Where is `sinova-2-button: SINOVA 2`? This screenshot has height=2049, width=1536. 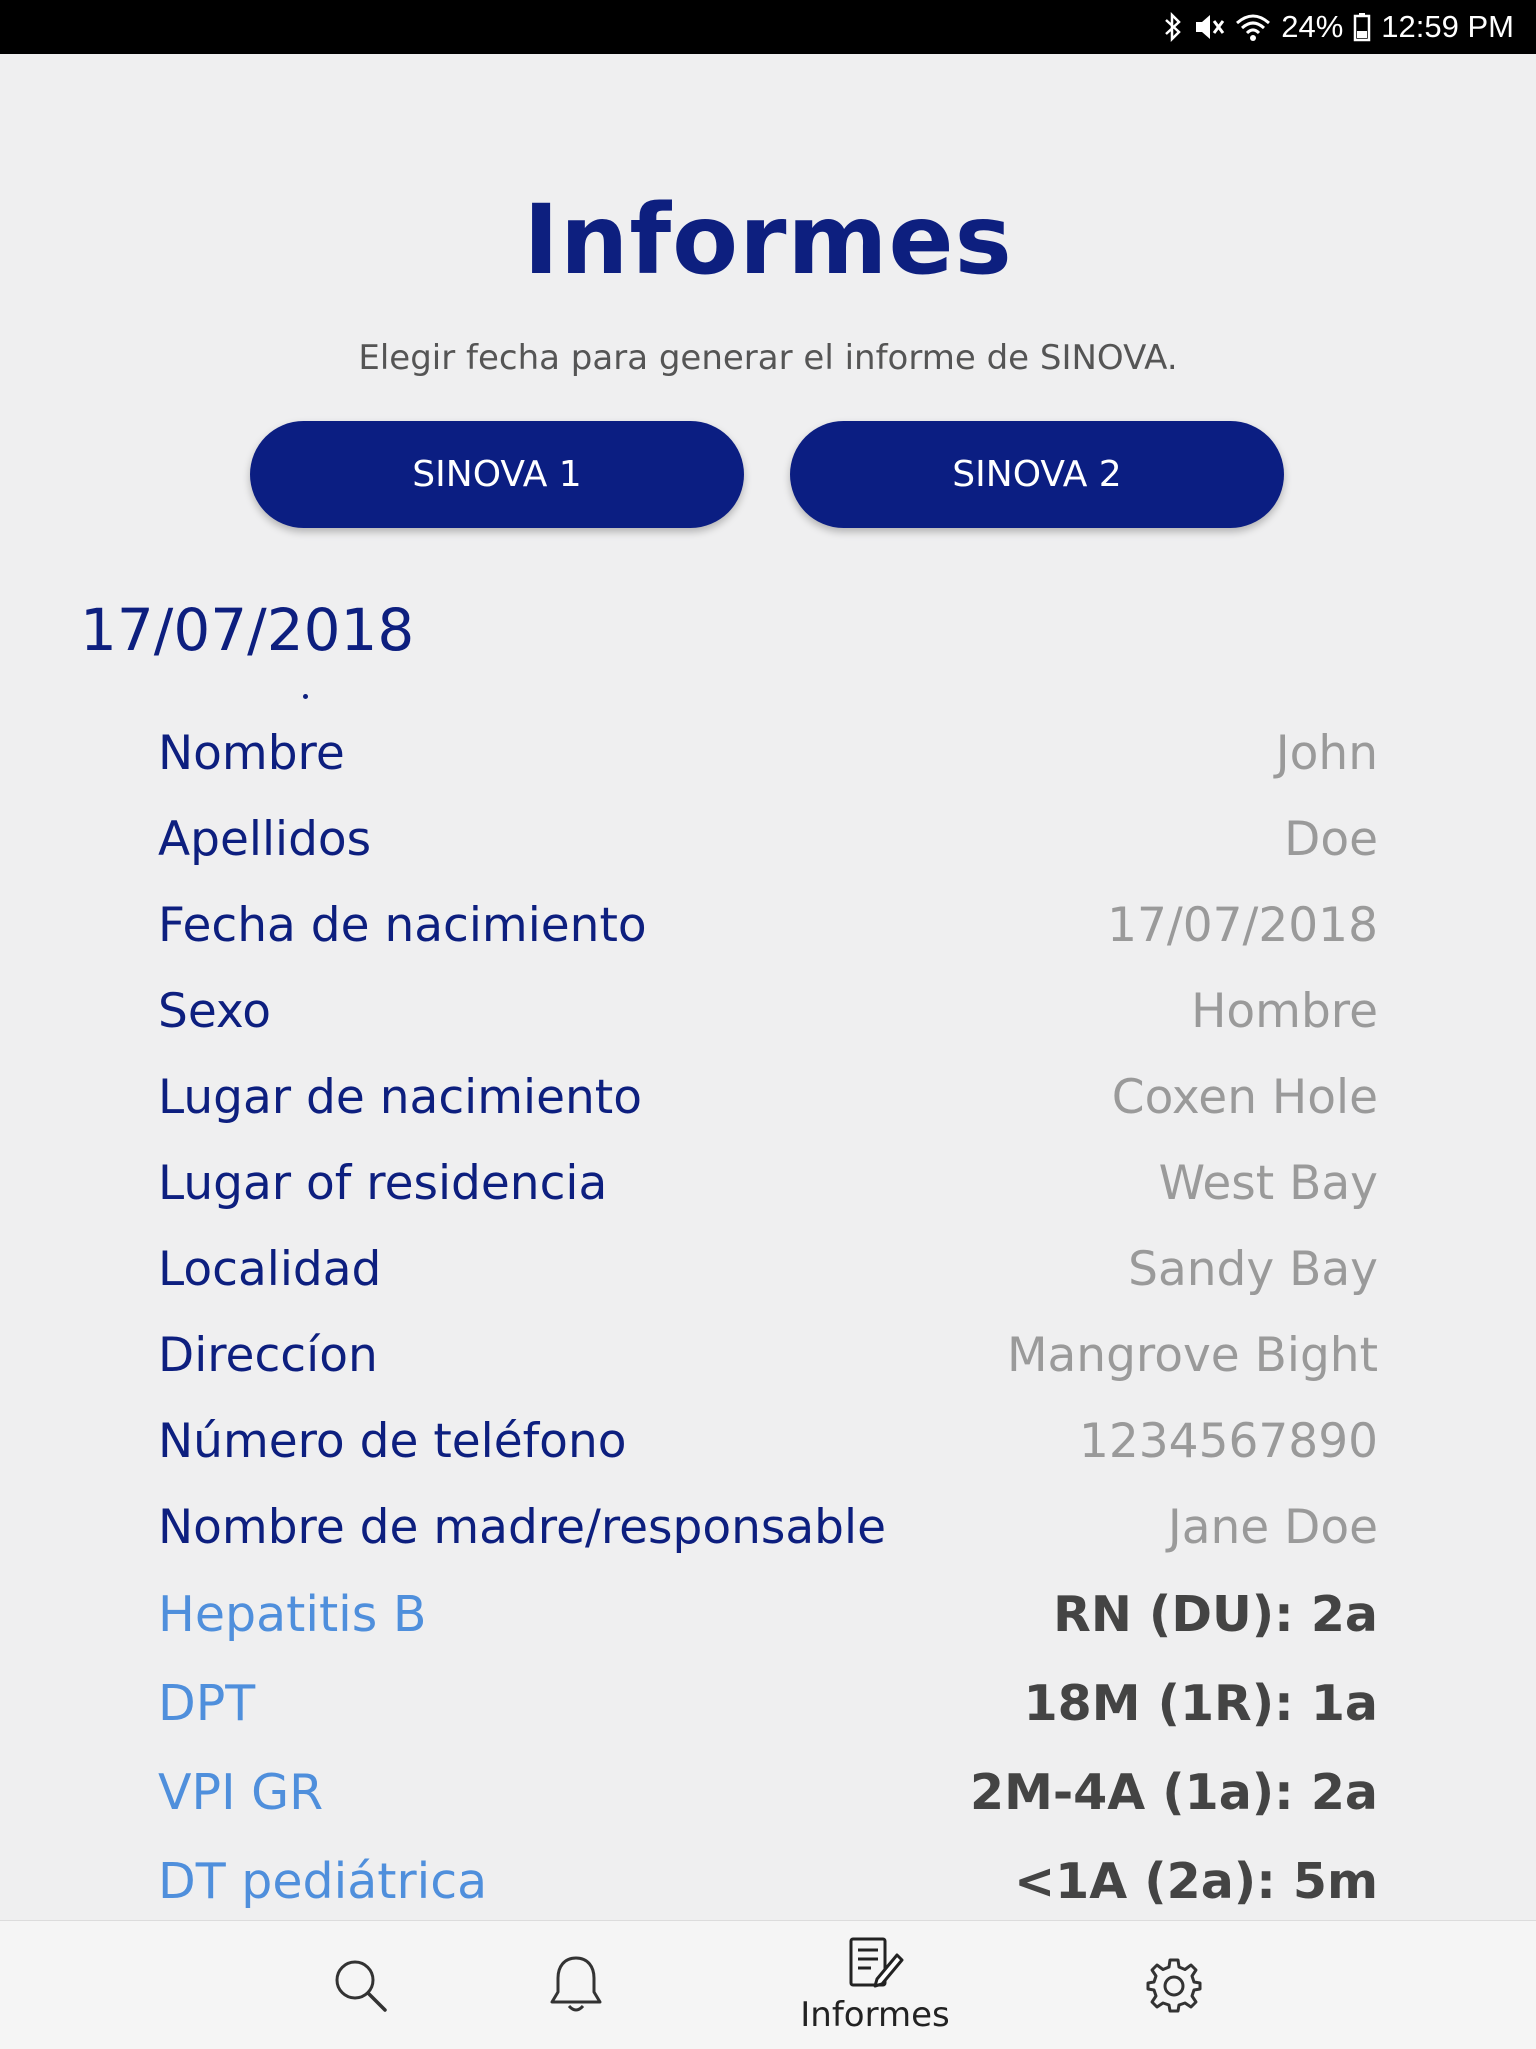 sinova-2-button: SINOVA 2 is located at coordinates (1037, 474).